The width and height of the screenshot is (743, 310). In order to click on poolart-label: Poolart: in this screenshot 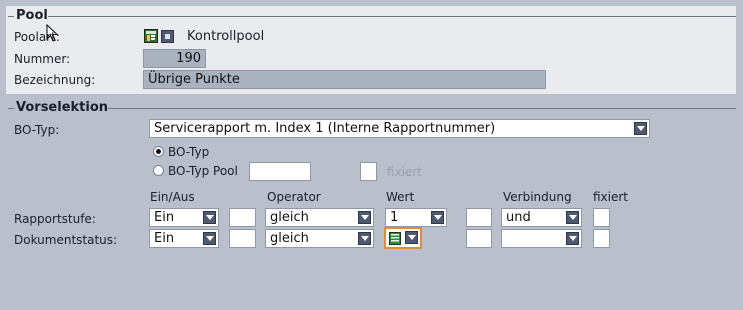, I will do `click(37, 37)`.